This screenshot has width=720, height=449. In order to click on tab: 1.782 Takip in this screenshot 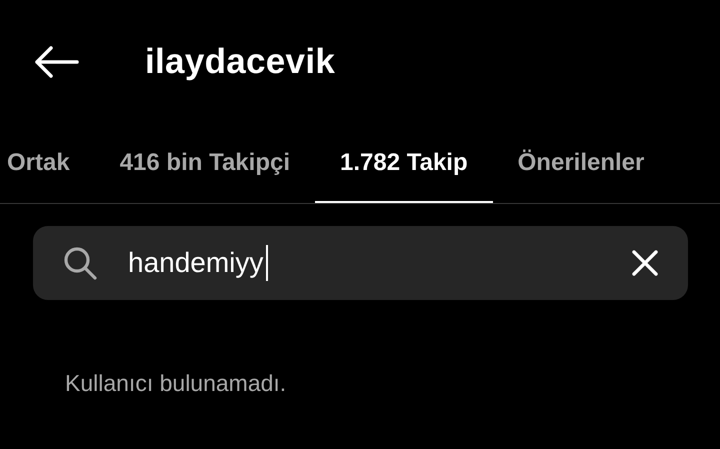, I will do `click(404, 169)`.